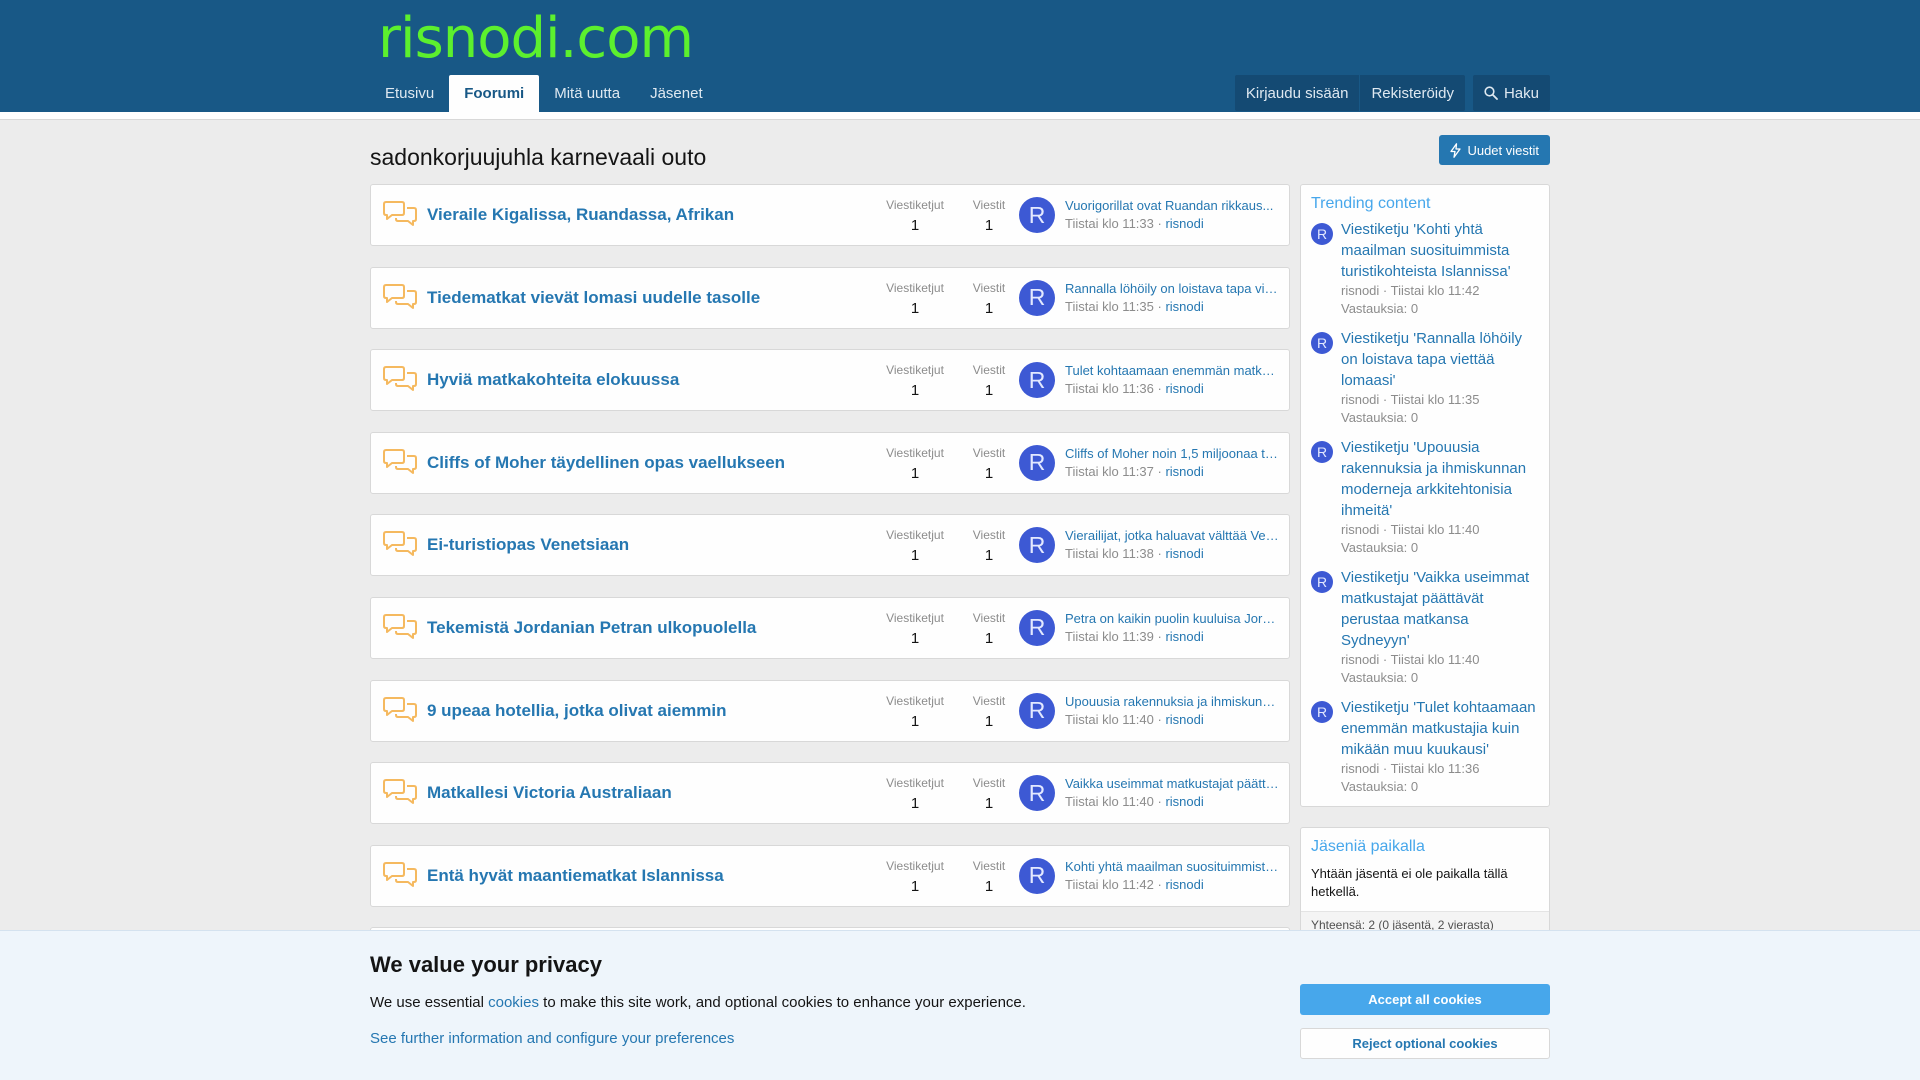 This screenshot has width=1920, height=1080. What do you see at coordinates (1410, 399) in the screenshot?
I see `trending-meta: risnodi · Tiistai klo 11:35` at bounding box center [1410, 399].